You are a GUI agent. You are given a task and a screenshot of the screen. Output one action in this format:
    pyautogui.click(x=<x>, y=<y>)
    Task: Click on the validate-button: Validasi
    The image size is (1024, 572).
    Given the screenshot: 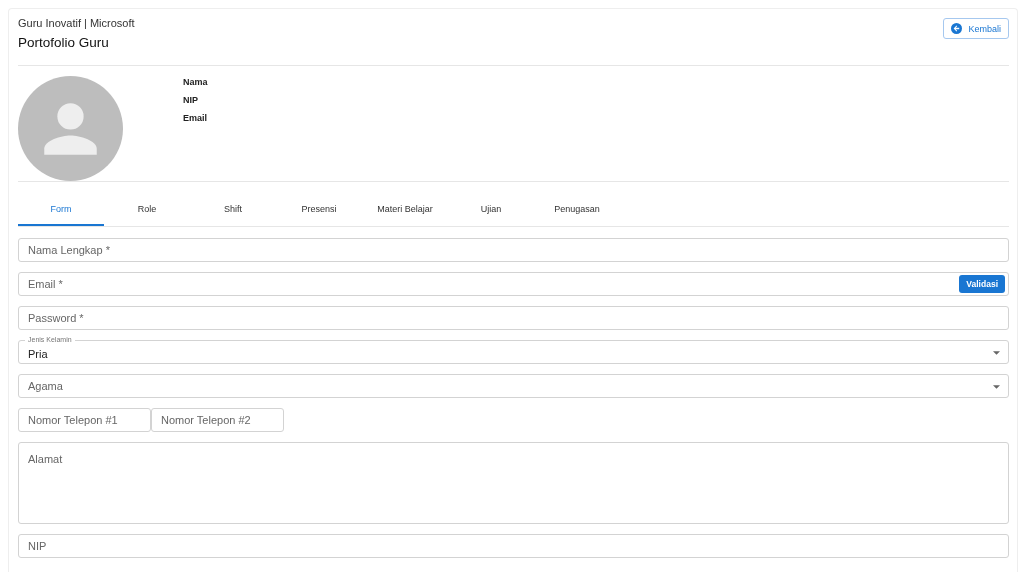 What is the action you would take?
    pyautogui.click(x=982, y=284)
    